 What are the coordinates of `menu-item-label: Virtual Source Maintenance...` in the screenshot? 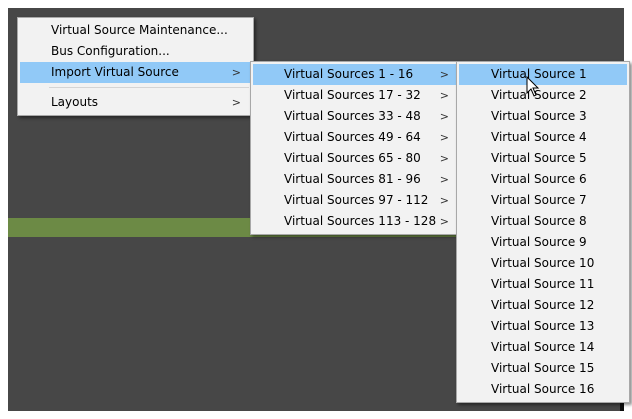 It's located at (139, 30).